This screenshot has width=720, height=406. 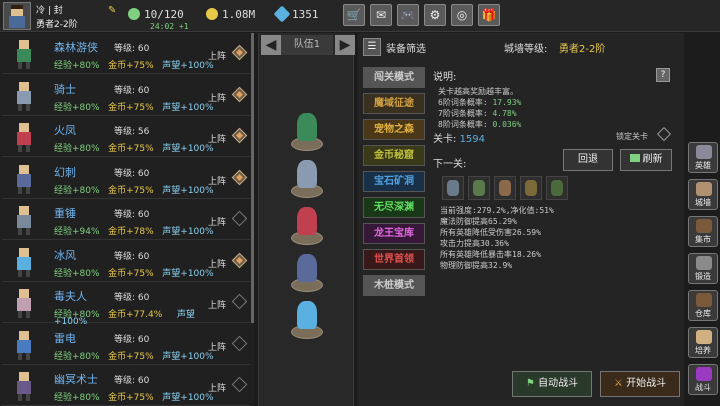 What do you see at coordinates (126, 345) in the screenshot?
I see `hero-row: 雷电 等级: 60 经验+80% 金币+75% 声望+100% 上阵` at bounding box center [126, 345].